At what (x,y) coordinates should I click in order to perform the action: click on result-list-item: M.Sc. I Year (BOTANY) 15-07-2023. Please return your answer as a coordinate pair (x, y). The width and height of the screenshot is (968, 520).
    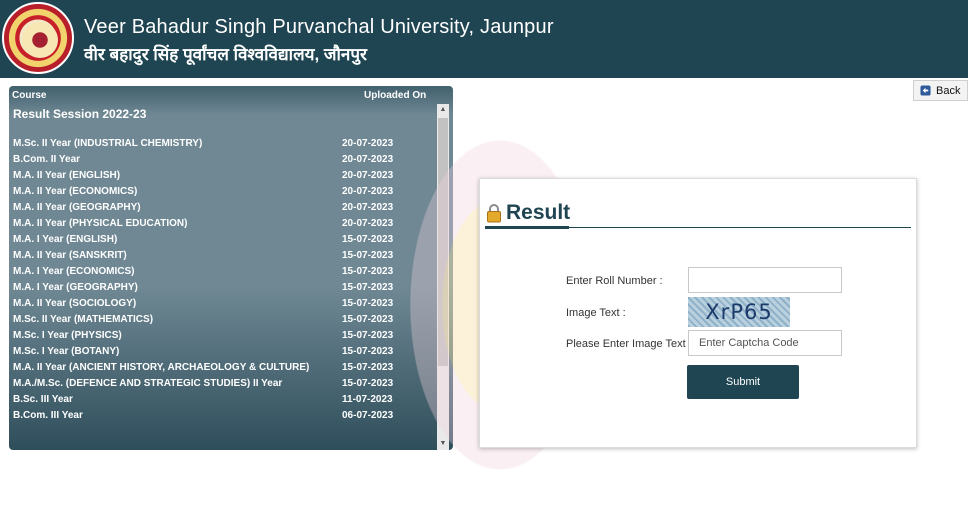
    Looking at the image, I should click on (219, 352).